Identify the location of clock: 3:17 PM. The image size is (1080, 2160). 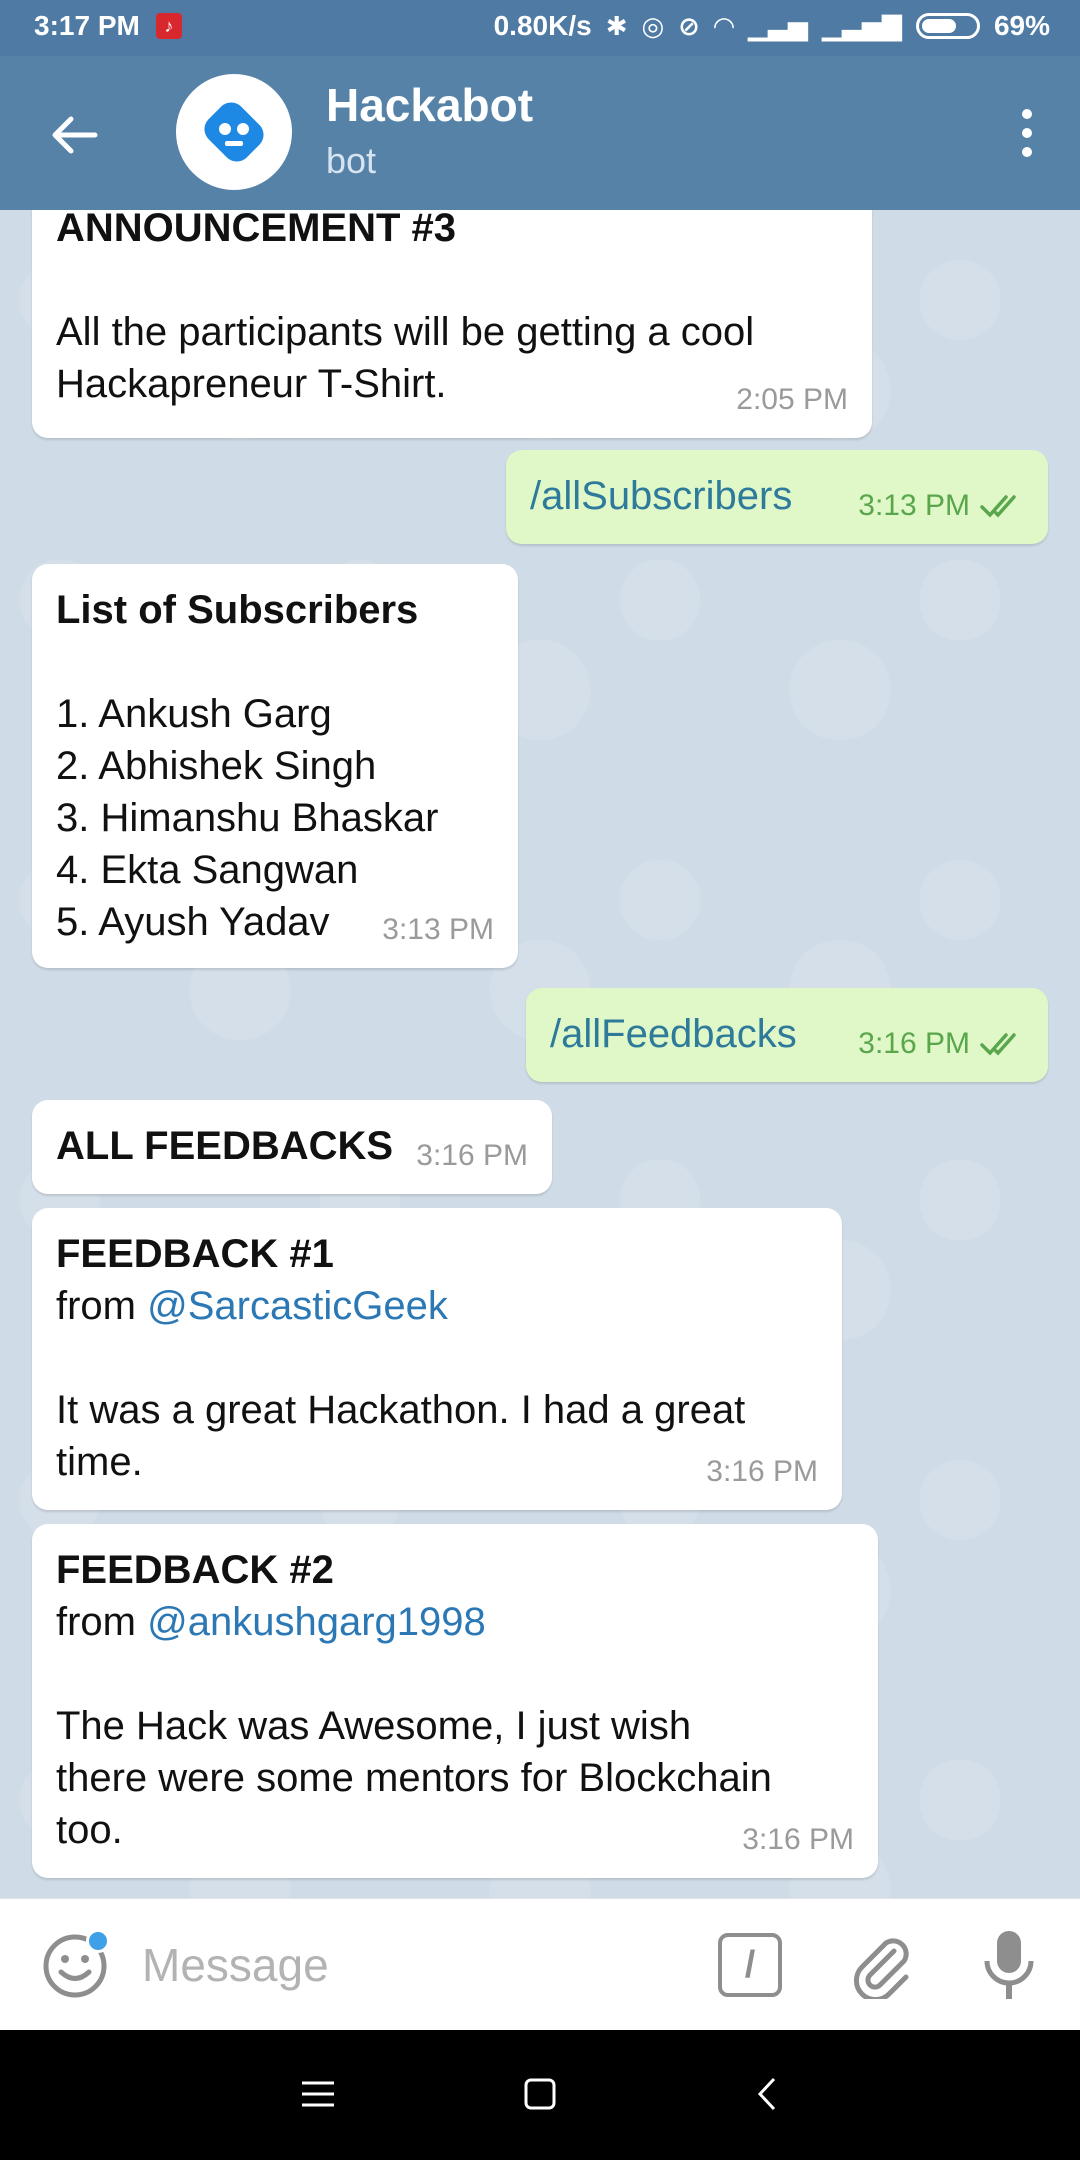
(87, 25).